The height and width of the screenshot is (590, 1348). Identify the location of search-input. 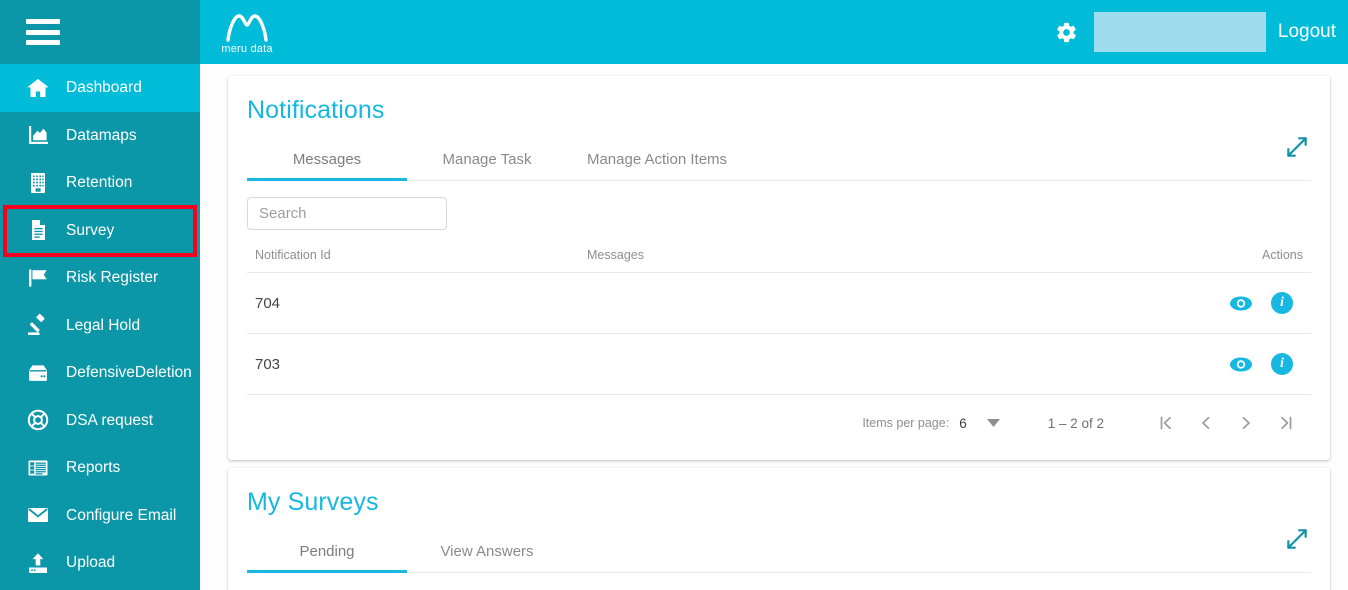
(347, 213).